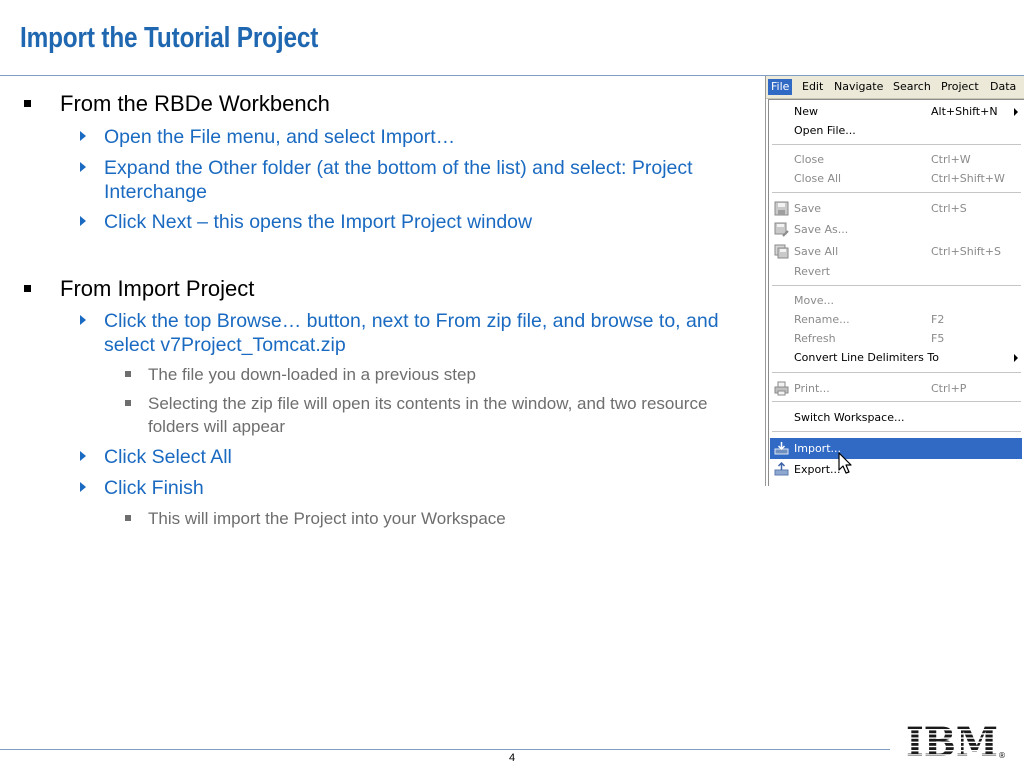 The image size is (1024, 768). I want to click on menu-item-revert: Revert, so click(896, 271).